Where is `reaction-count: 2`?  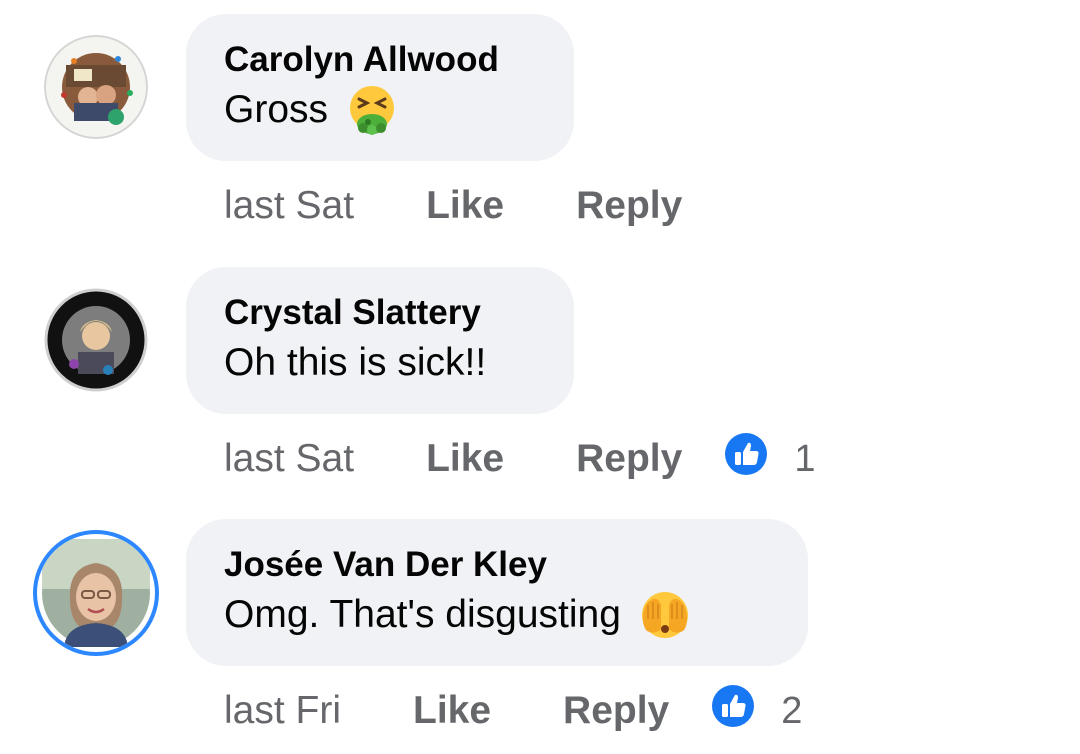 reaction-count: 2 is located at coordinates (792, 710).